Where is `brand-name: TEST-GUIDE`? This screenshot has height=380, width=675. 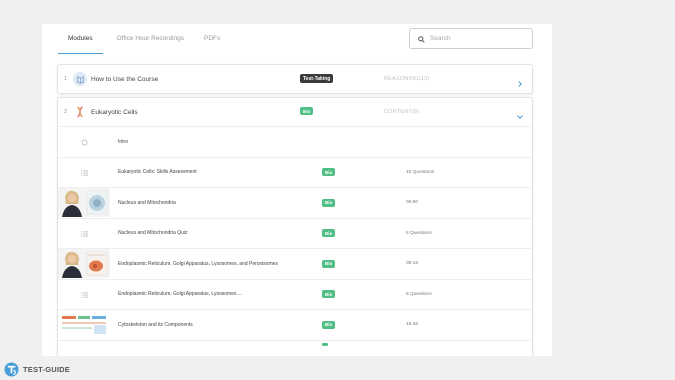 brand-name: TEST-GUIDE is located at coordinates (47, 369).